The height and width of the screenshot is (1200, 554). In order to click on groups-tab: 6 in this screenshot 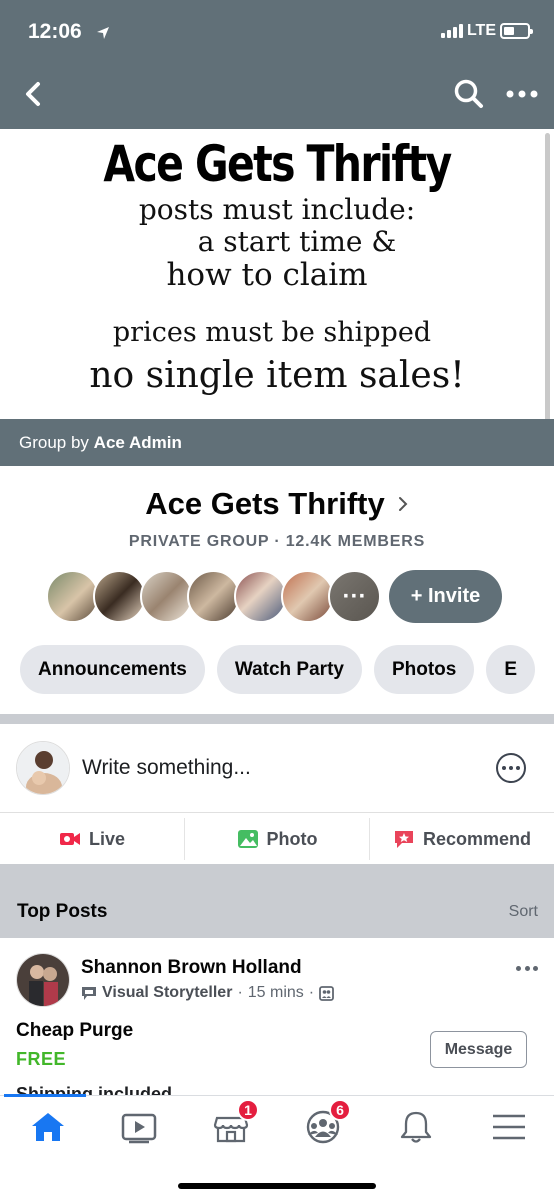, I will do `click(327, 1121)`.